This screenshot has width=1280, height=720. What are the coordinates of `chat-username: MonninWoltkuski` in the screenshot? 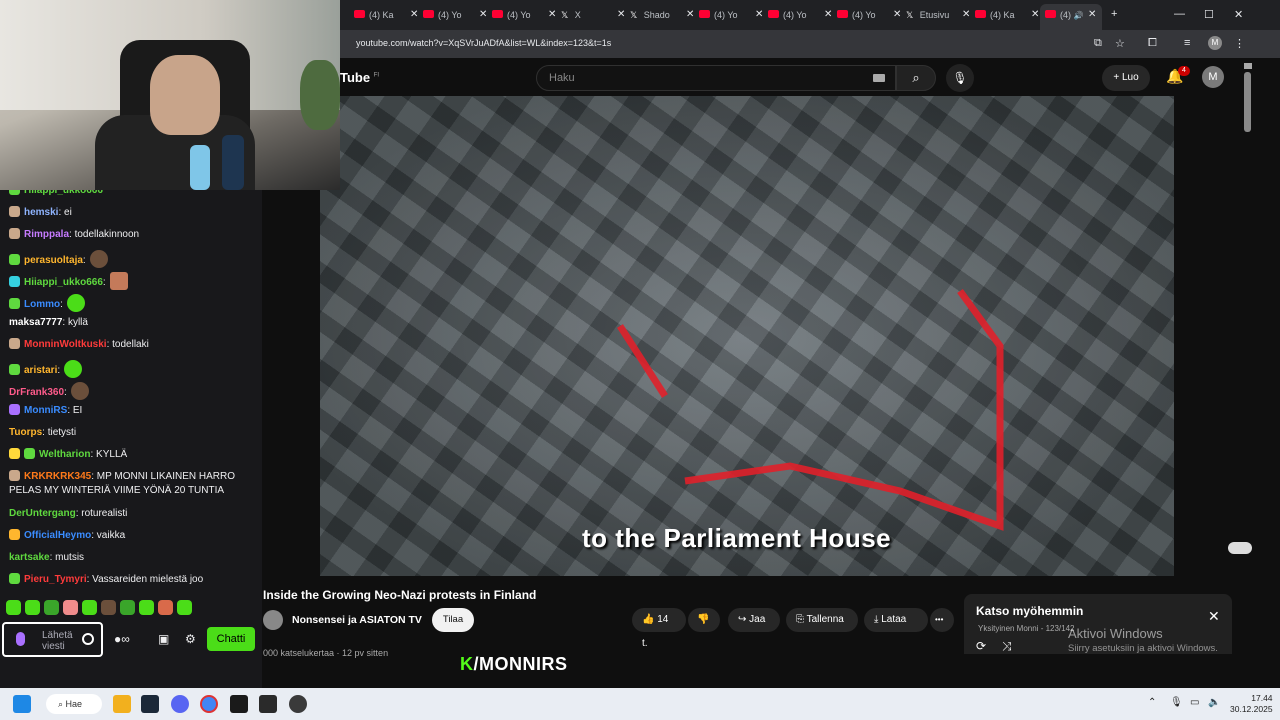 It's located at (65, 344).